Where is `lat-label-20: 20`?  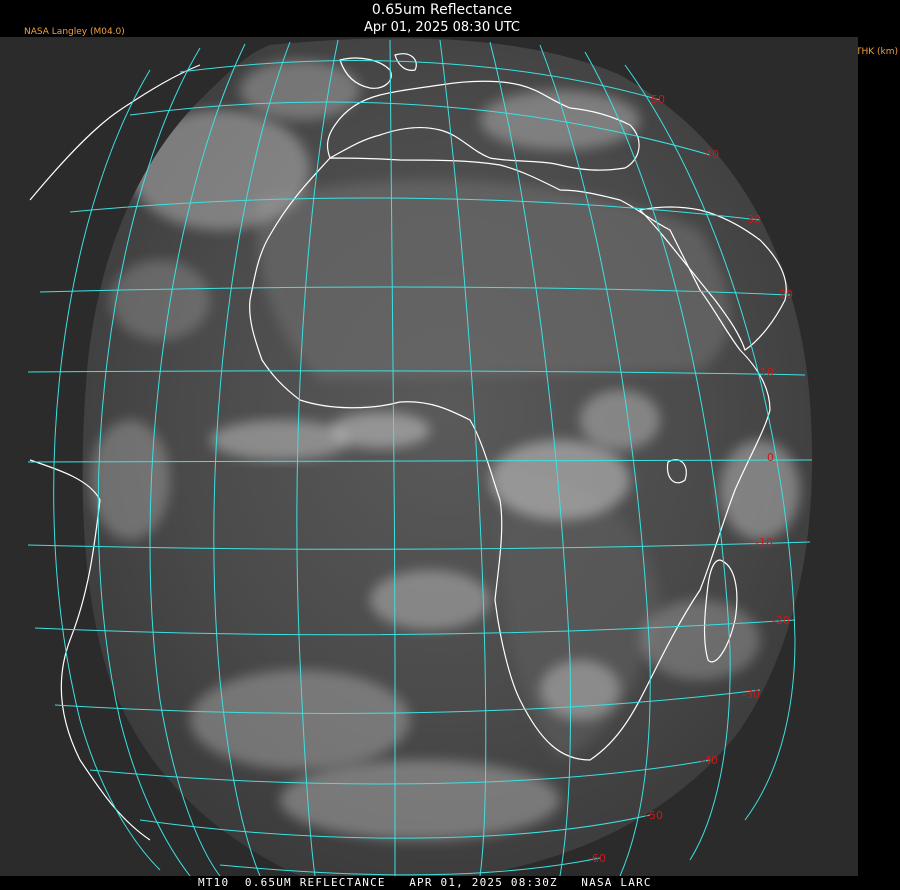 lat-label-20: 20 is located at coordinates (786, 294).